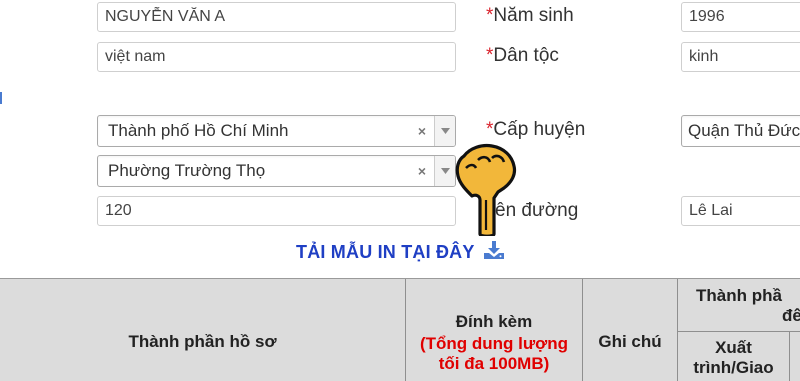 This screenshot has width=800, height=381. Describe the element at coordinates (276, 171) in the screenshot. I see `ward-select: Phường Trường Thọ ×` at that location.